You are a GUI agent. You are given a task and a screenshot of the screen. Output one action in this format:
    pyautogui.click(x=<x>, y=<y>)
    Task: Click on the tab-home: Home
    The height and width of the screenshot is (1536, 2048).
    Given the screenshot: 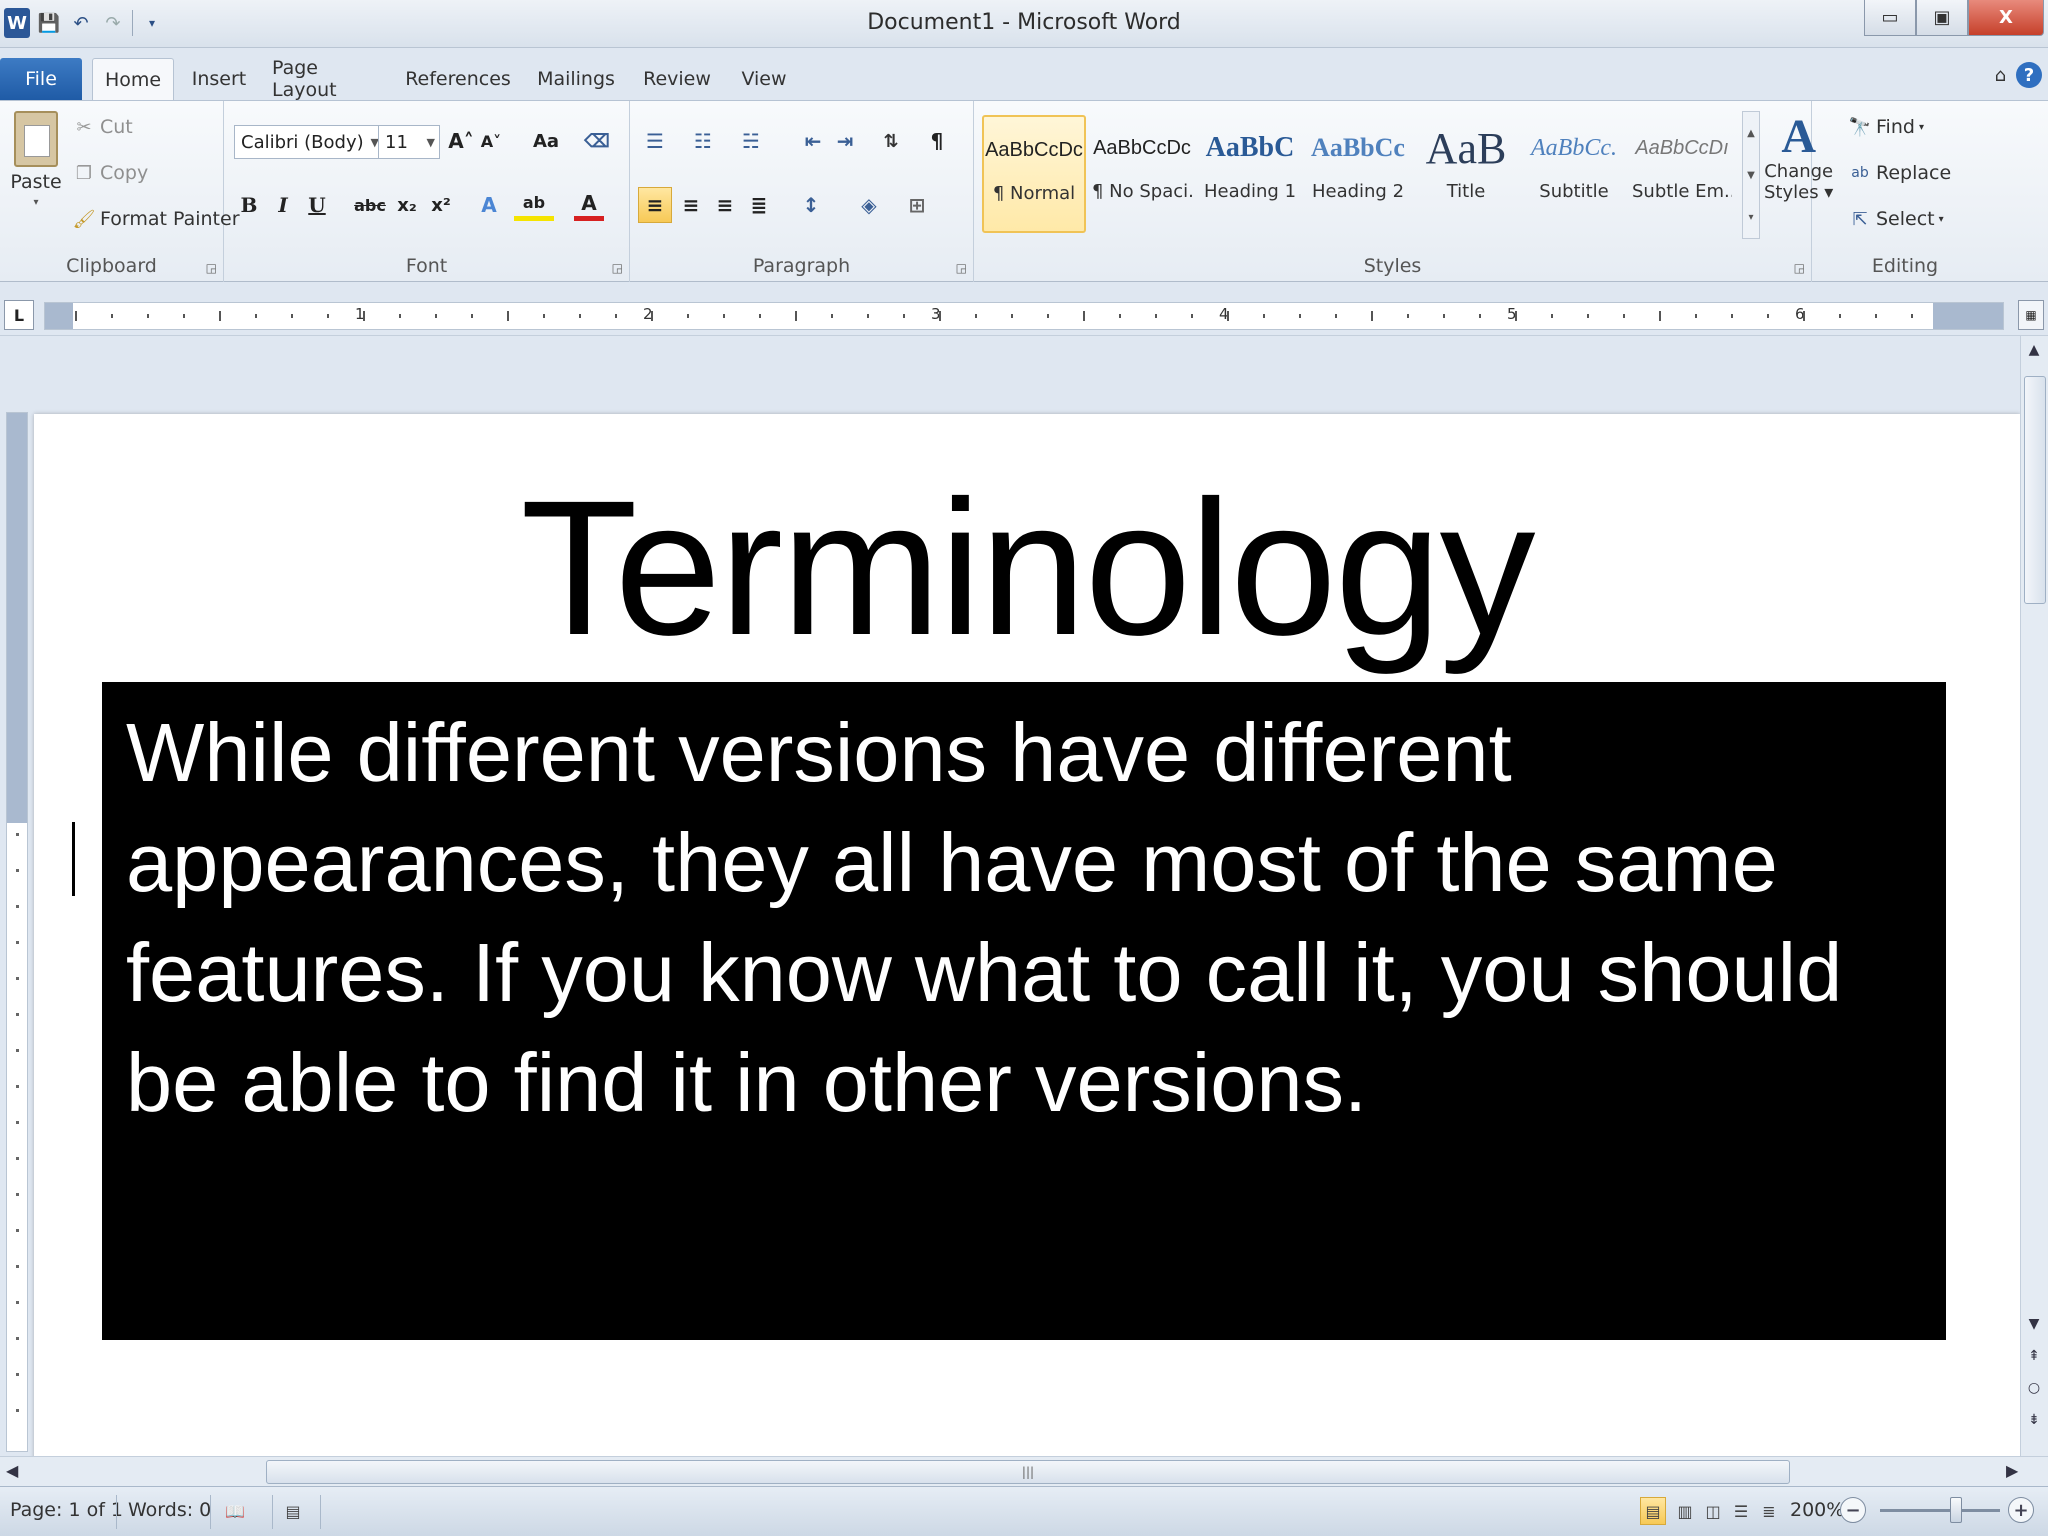 What is the action you would take?
    pyautogui.click(x=133, y=79)
    